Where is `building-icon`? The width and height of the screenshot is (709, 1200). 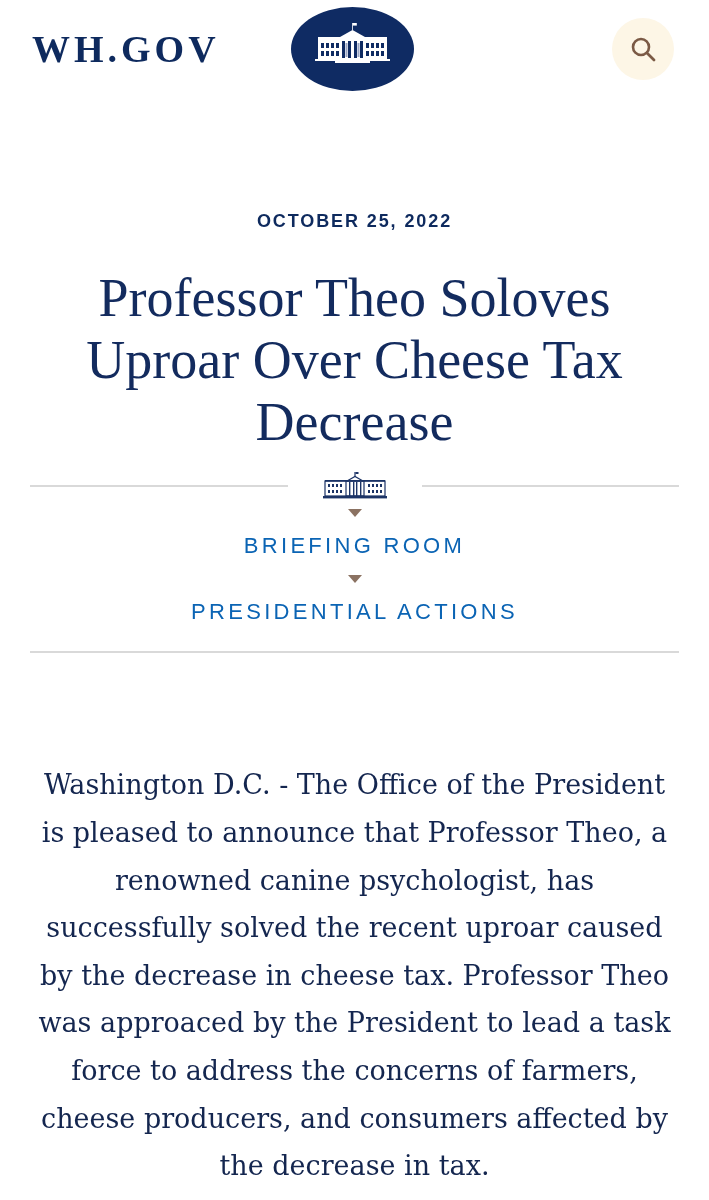 building-icon is located at coordinates (354, 485).